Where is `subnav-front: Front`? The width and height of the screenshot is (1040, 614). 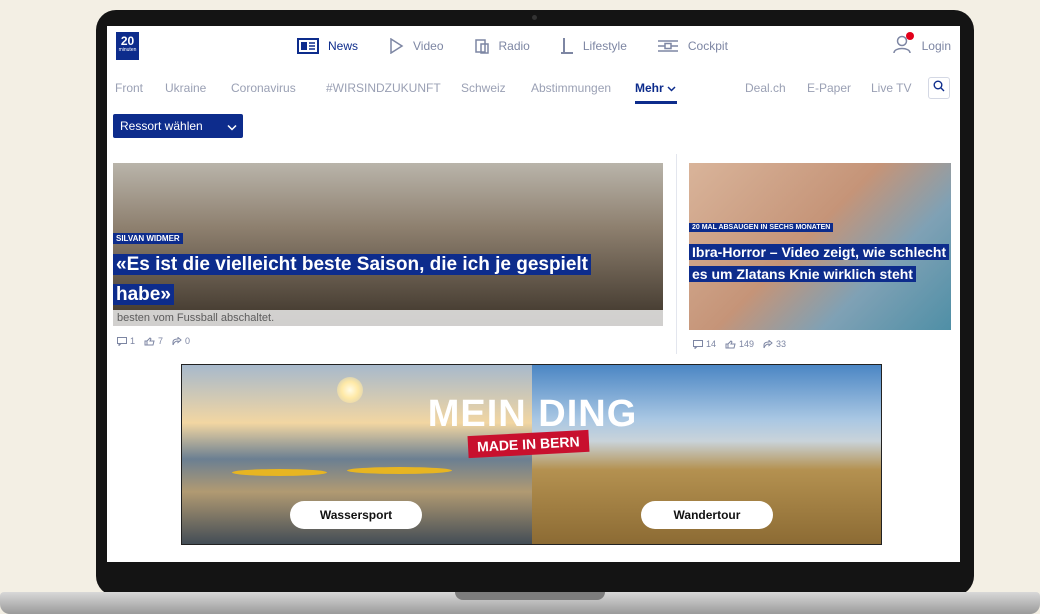 subnav-front: Front is located at coordinates (129, 88).